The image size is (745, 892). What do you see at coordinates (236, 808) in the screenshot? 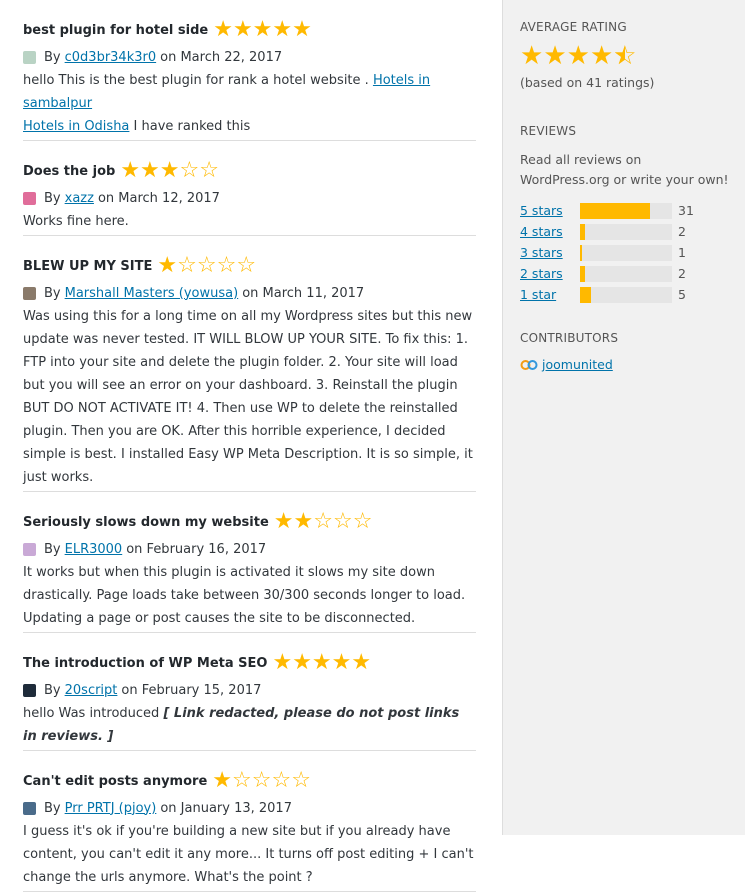
I see `review-date: January 13, 2017` at bounding box center [236, 808].